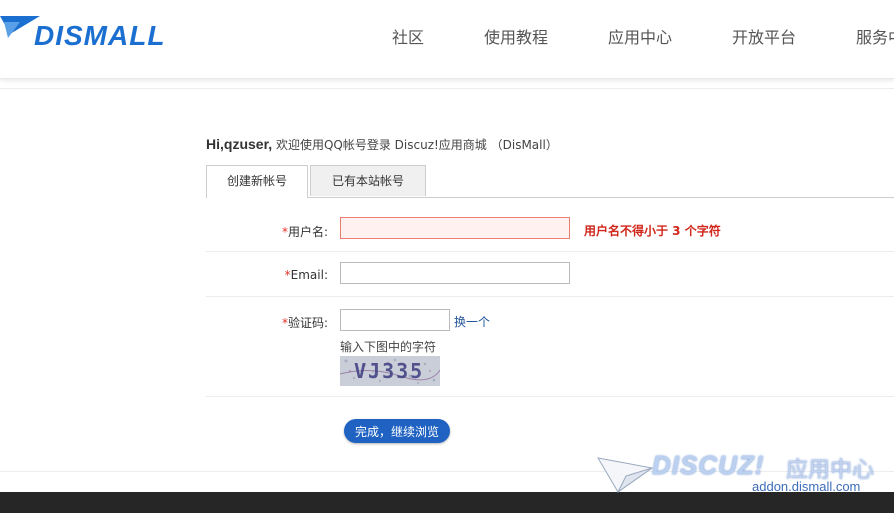  Describe the element at coordinates (100, 35) in the screenshot. I see `logo-text: DISMALL` at that location.